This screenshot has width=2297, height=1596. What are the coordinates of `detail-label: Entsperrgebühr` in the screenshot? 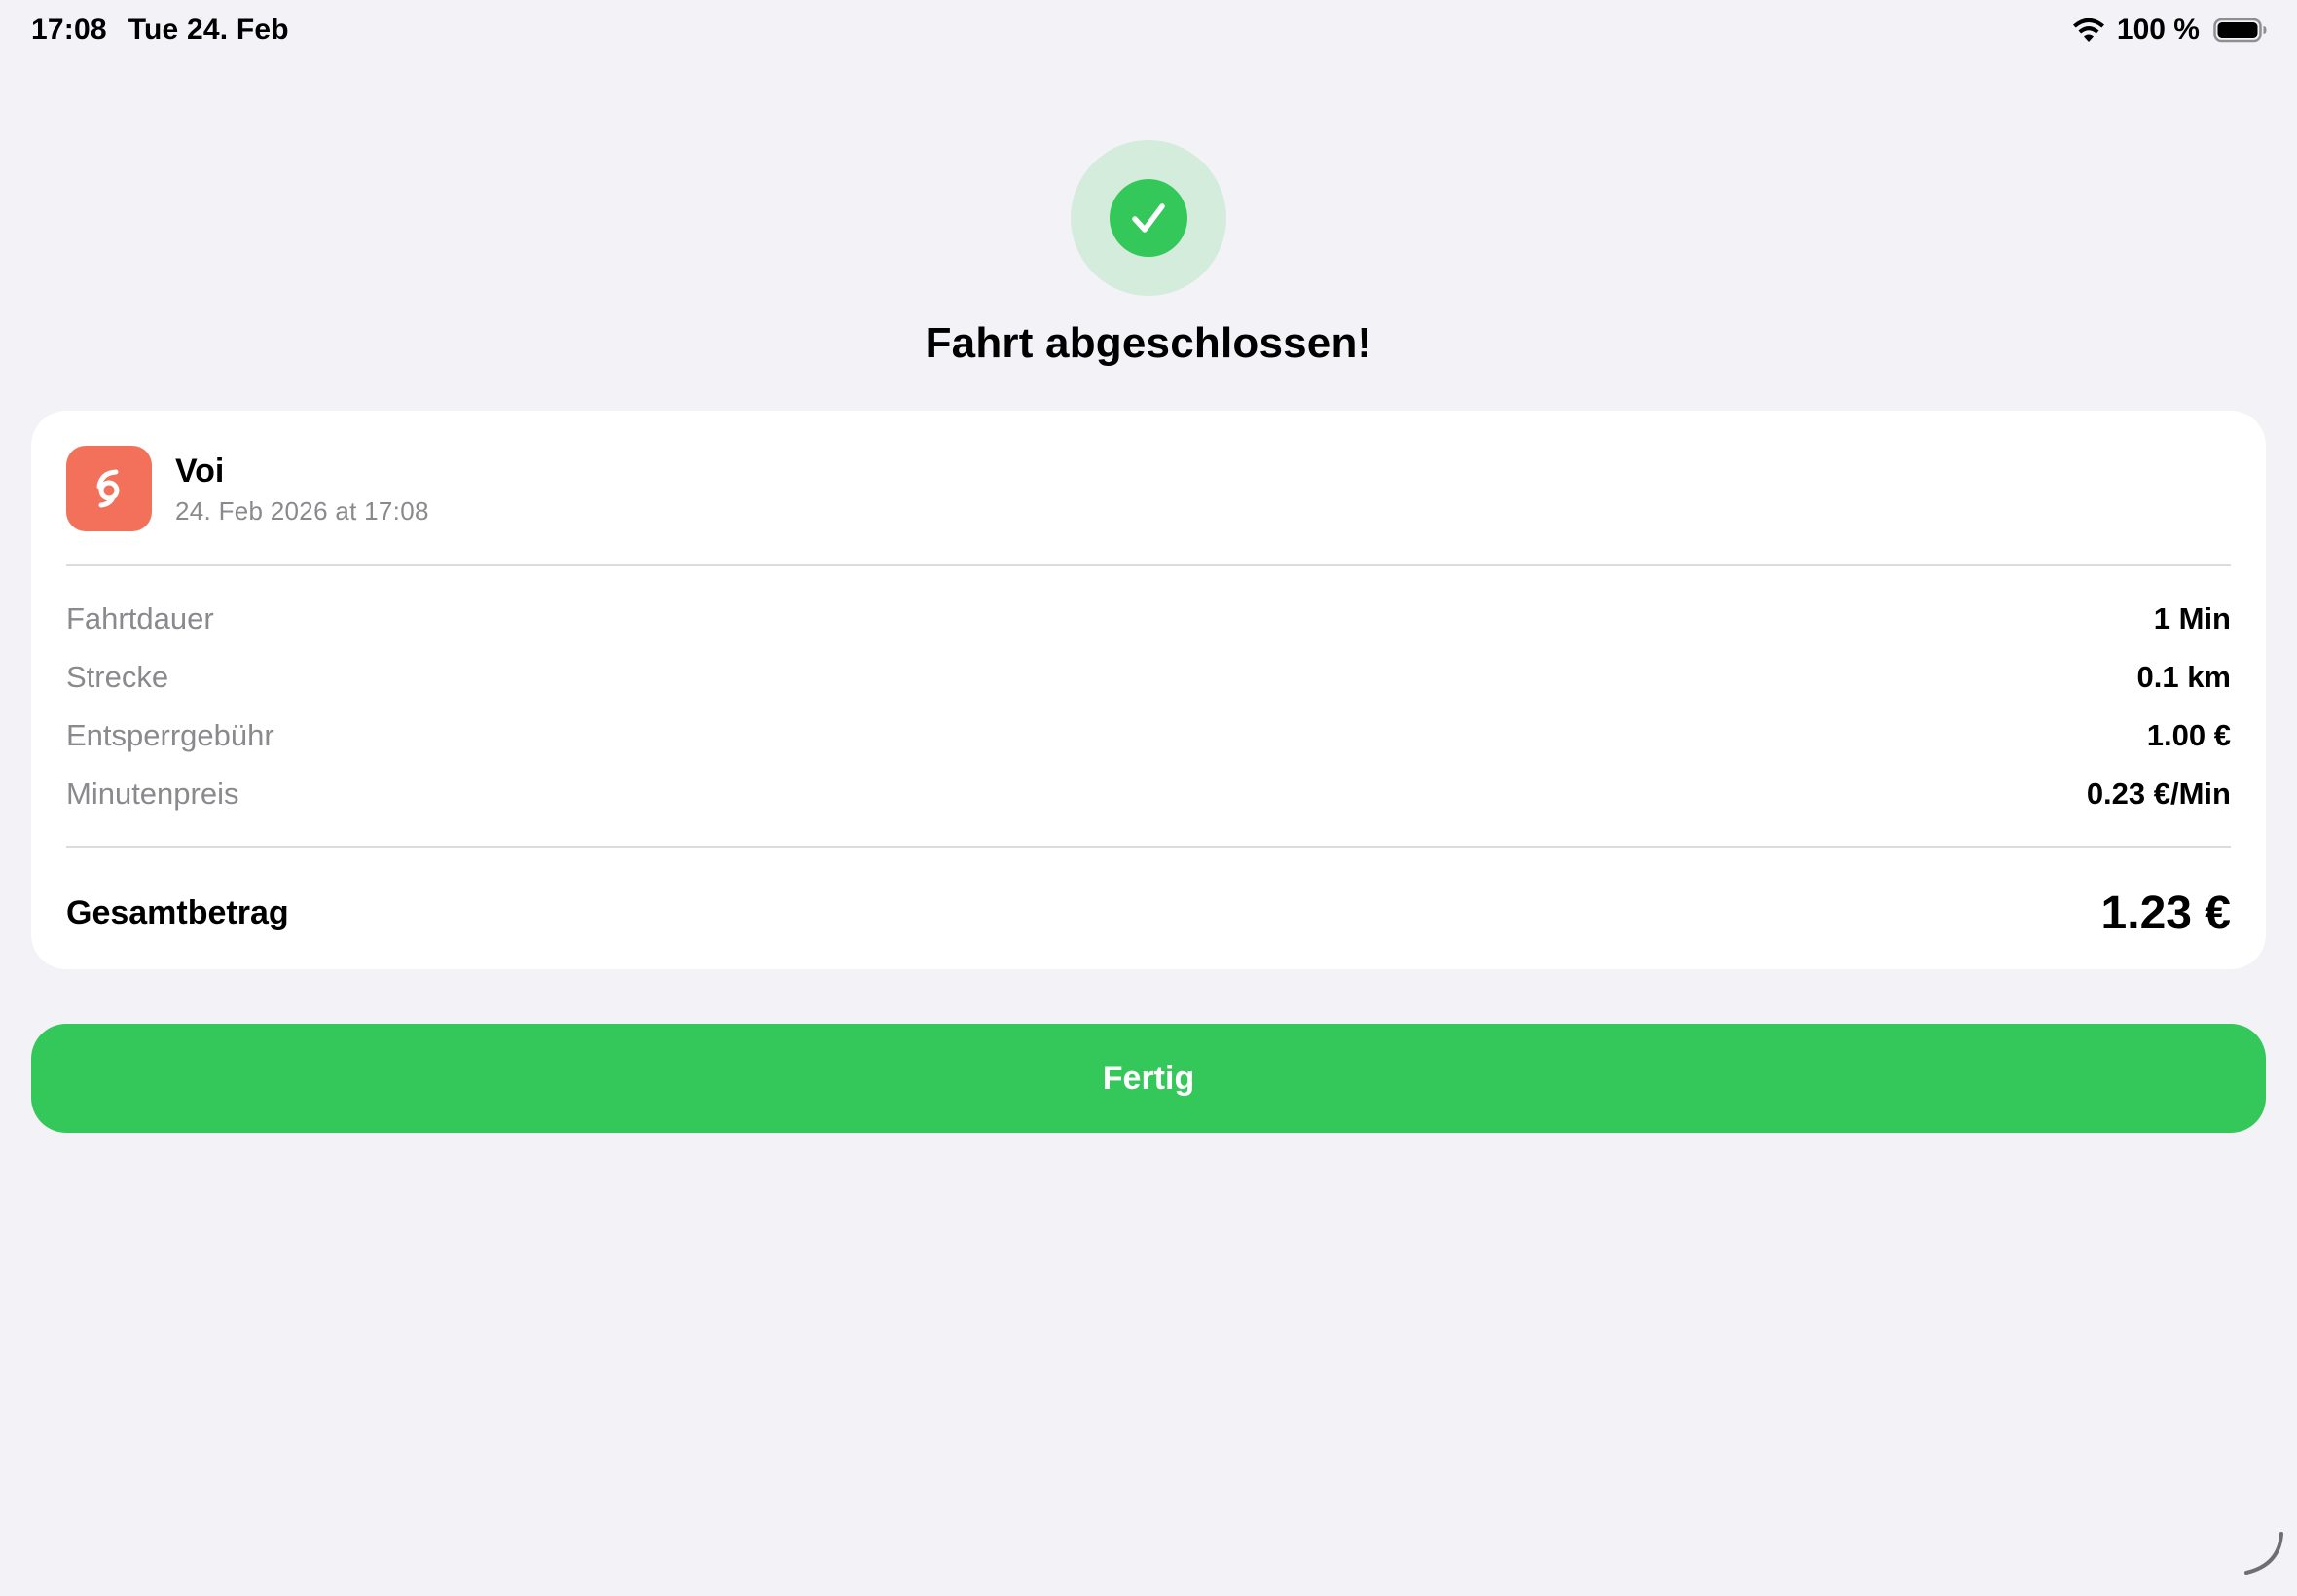 It's located at (170, 735).